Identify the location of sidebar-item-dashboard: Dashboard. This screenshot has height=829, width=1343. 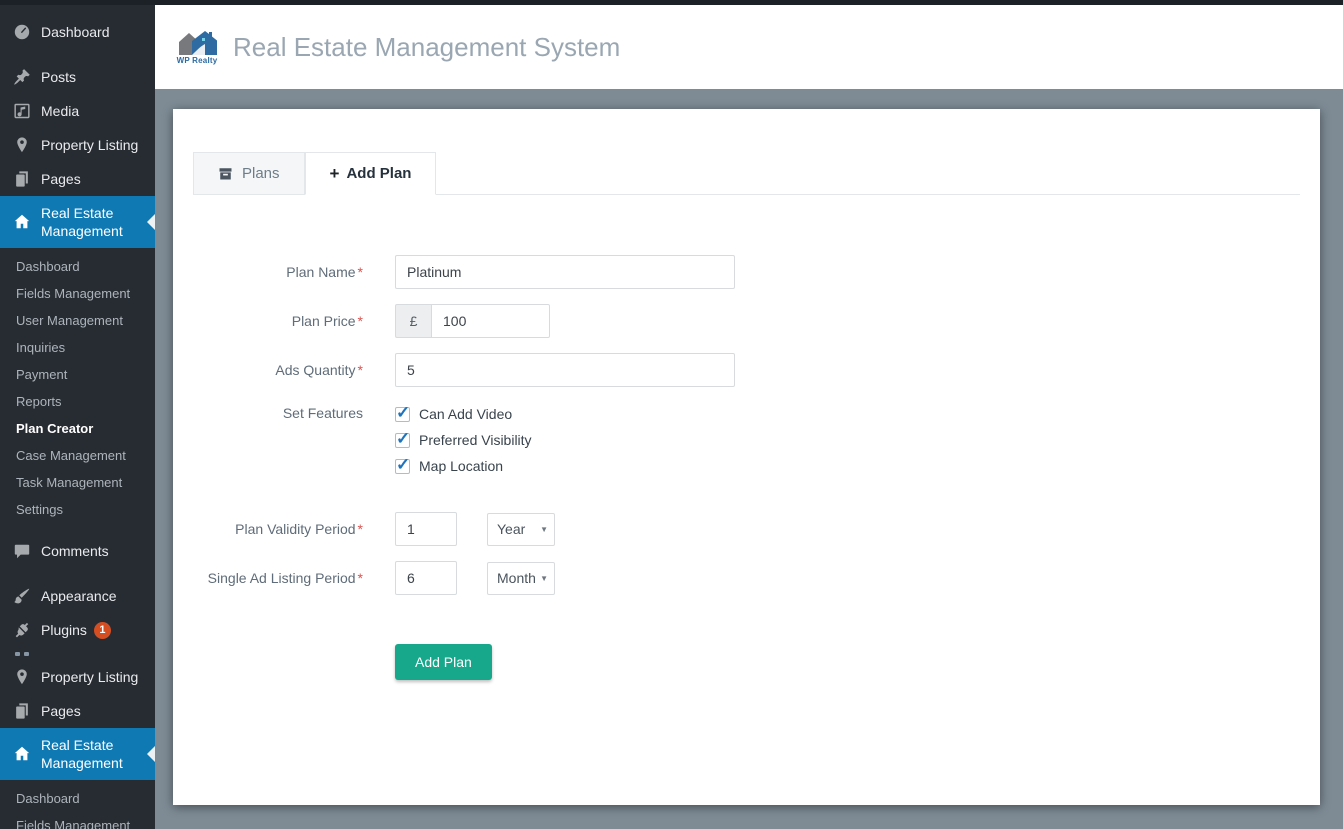
(77, 32).